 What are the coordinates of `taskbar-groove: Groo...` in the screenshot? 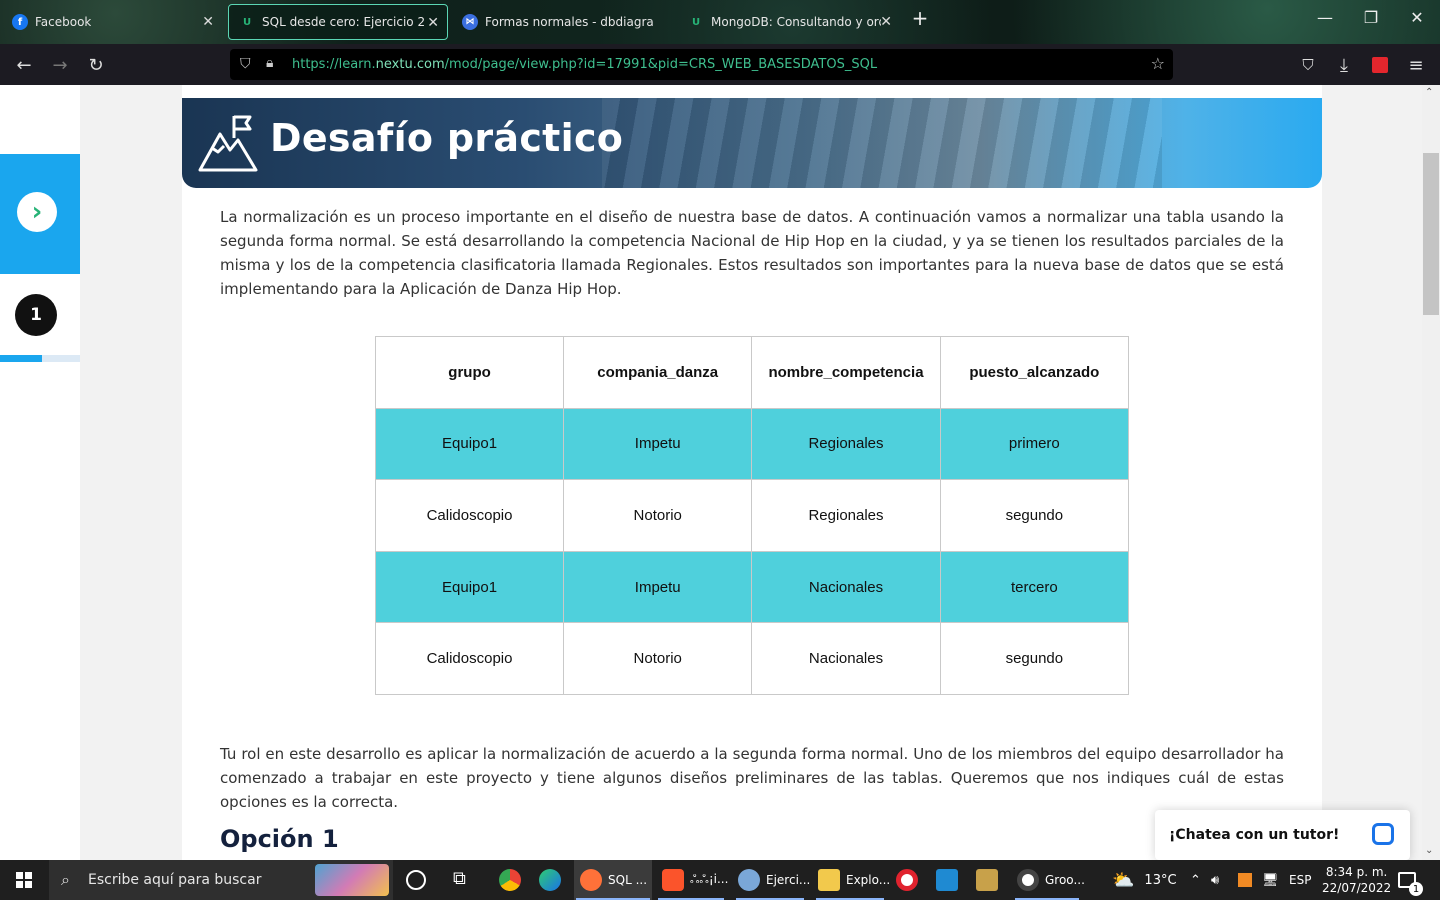 It's located at (1049, 880).